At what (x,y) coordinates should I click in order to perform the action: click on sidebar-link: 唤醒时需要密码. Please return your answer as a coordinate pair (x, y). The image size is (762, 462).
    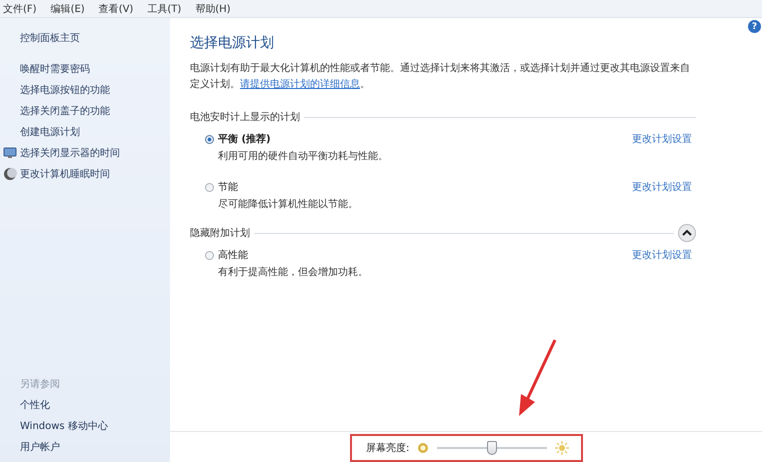
    Looking at the image, I should click on (55, 69).